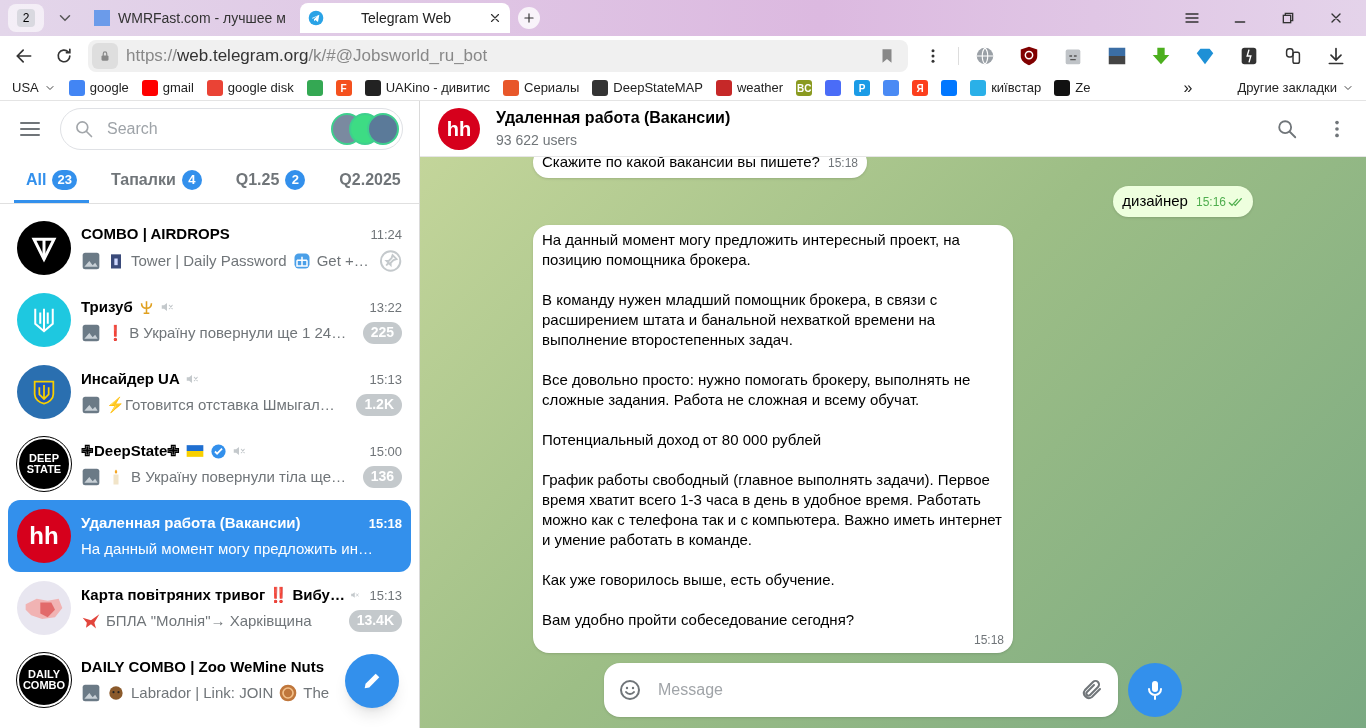  Describe the element at coordinates (131, 451) in the screenshot. I see `chat-title: ✙DeepState✙` at that location.